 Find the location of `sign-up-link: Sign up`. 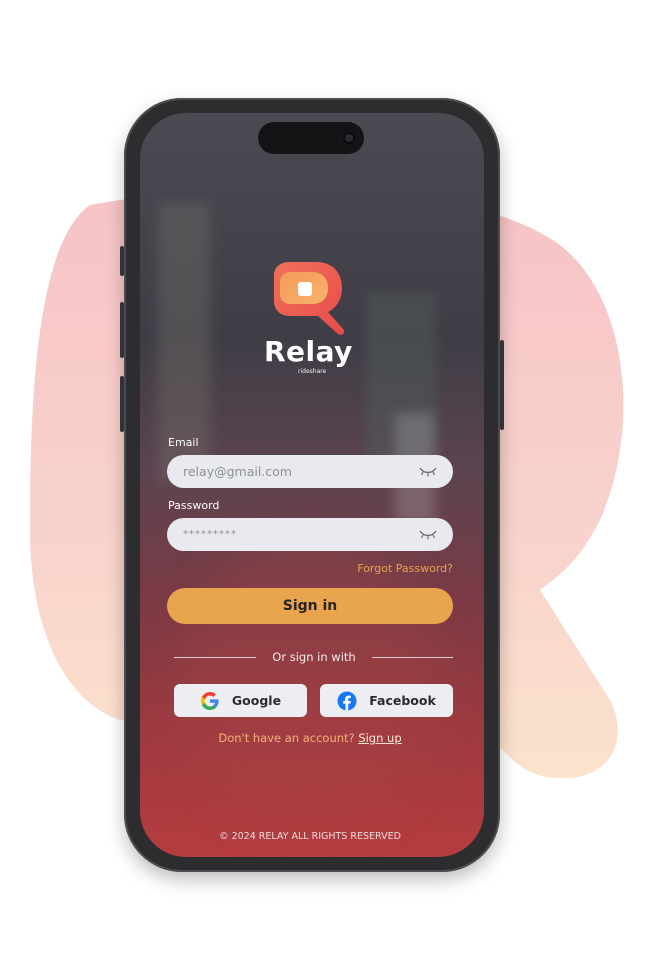

sign-up-link: Sign up is located at coordinates (379, 738).